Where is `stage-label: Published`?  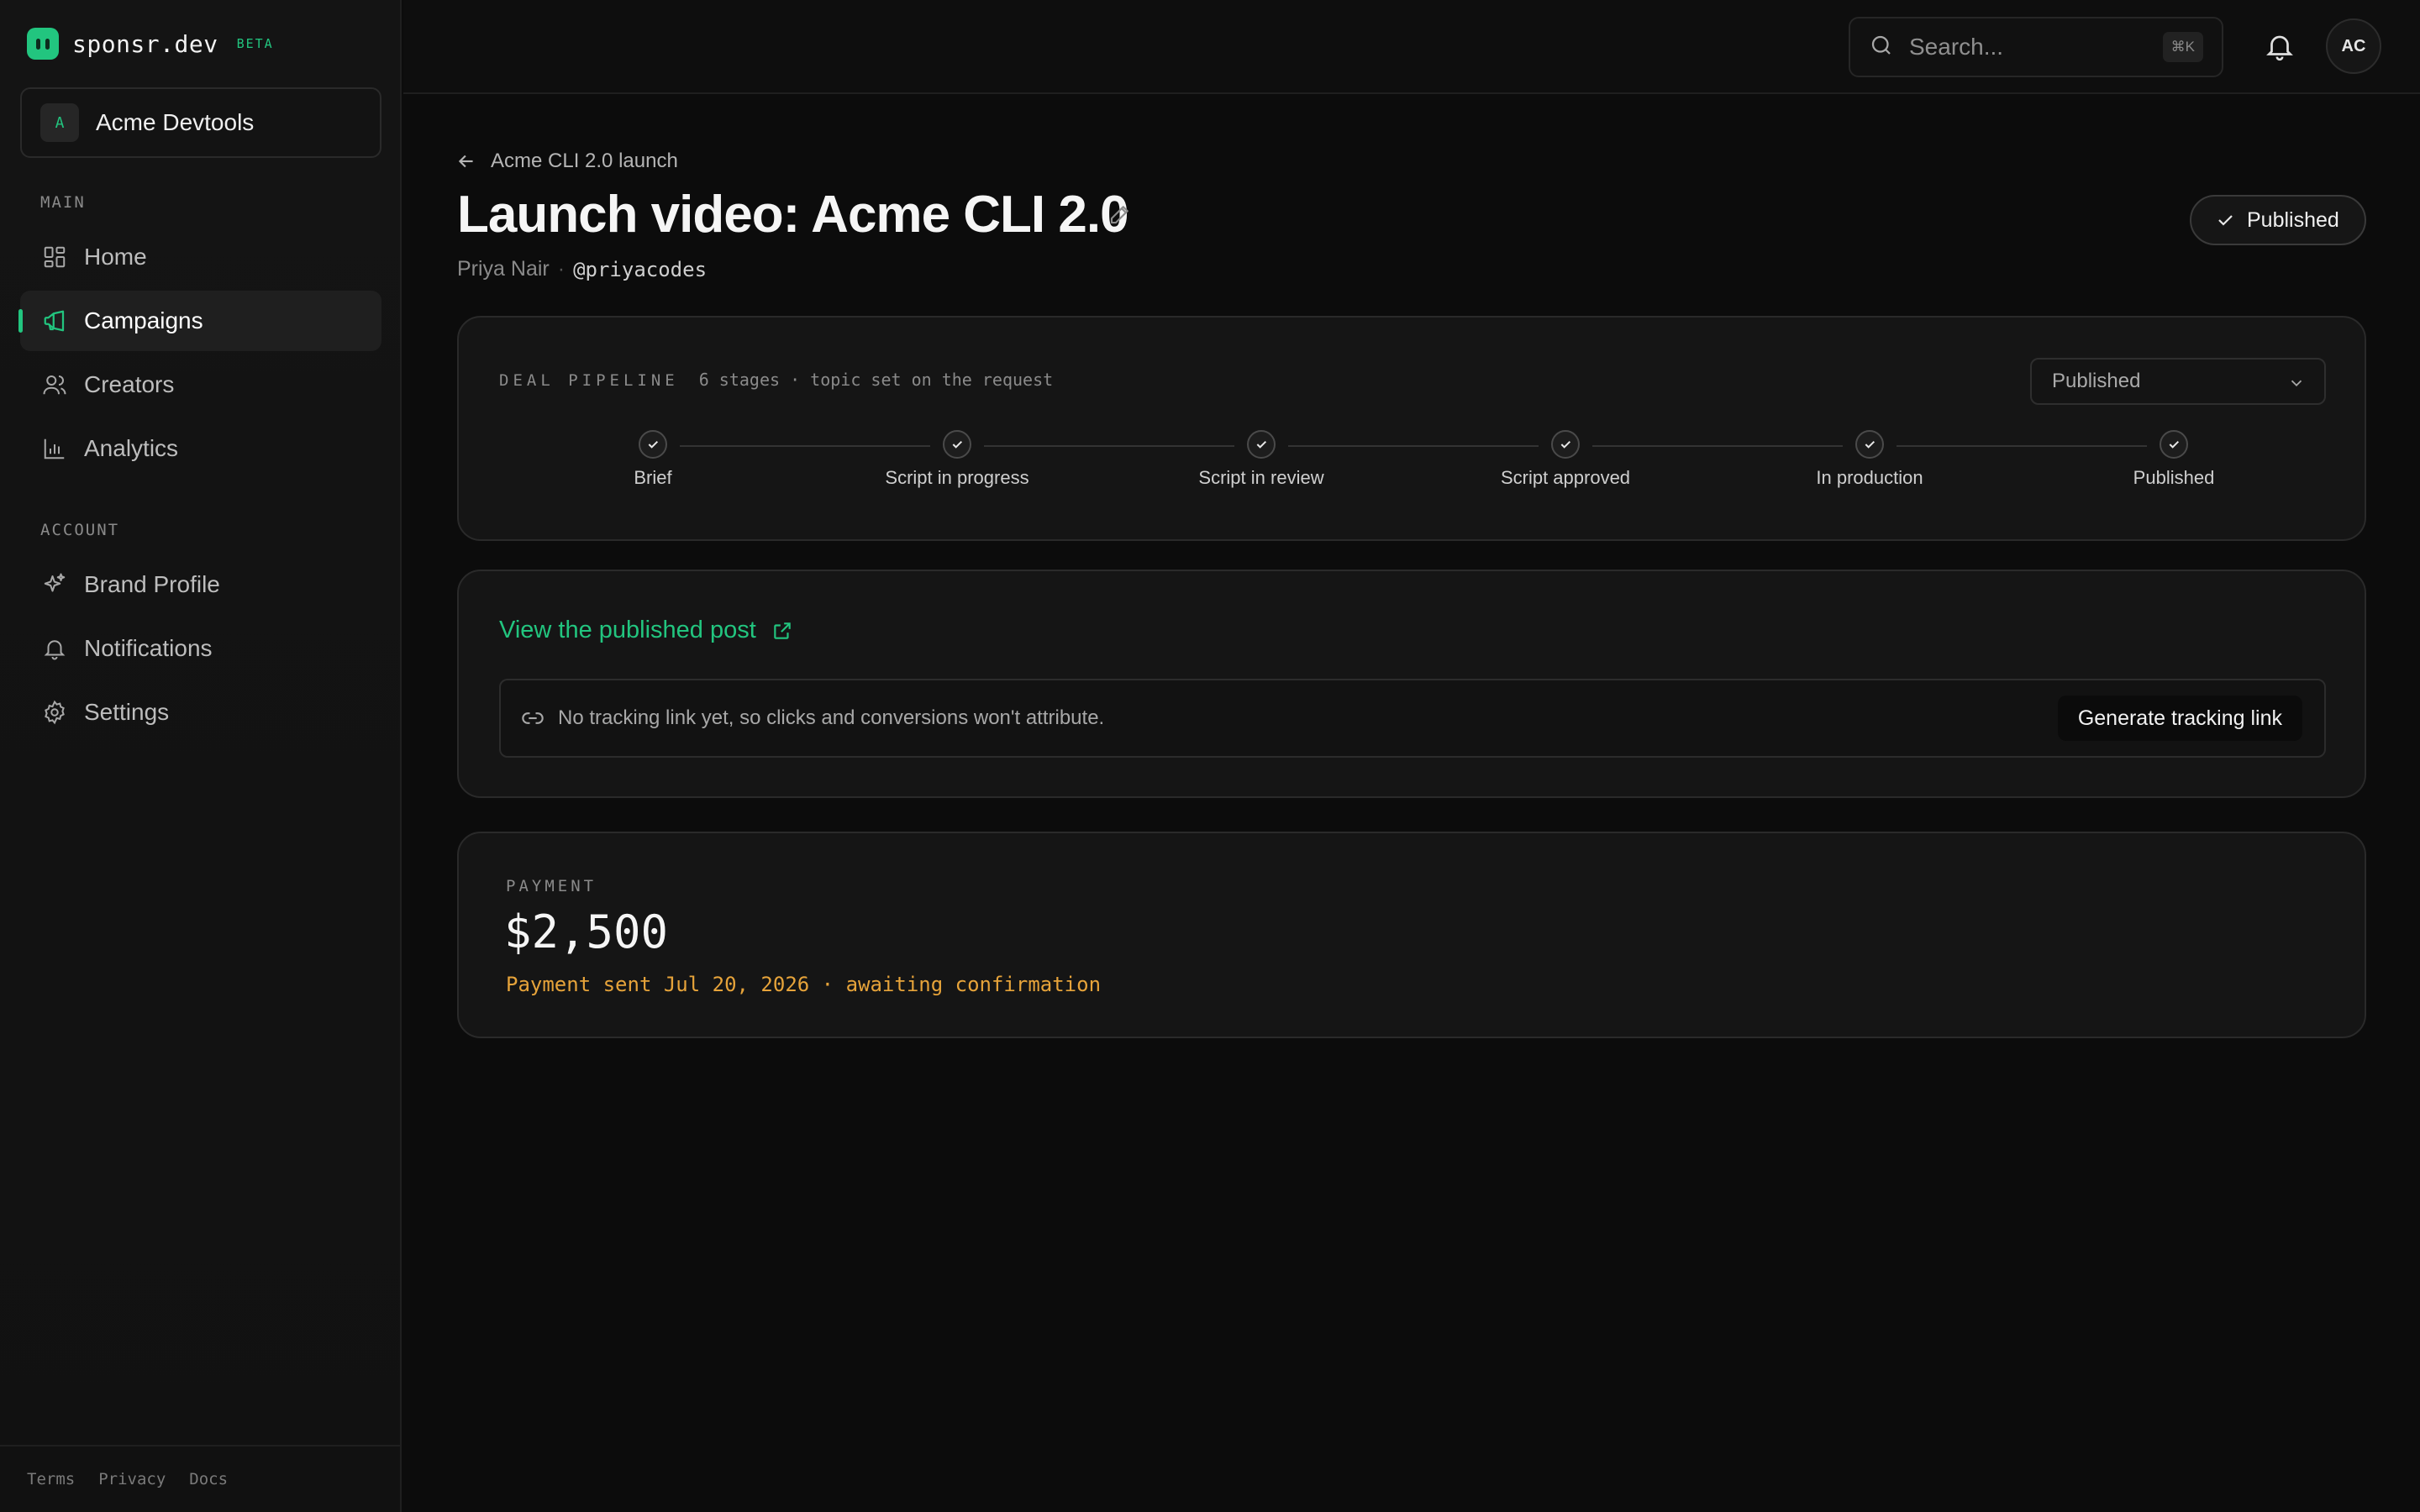 stage-label: Published is located at coordinates (2174, 477).